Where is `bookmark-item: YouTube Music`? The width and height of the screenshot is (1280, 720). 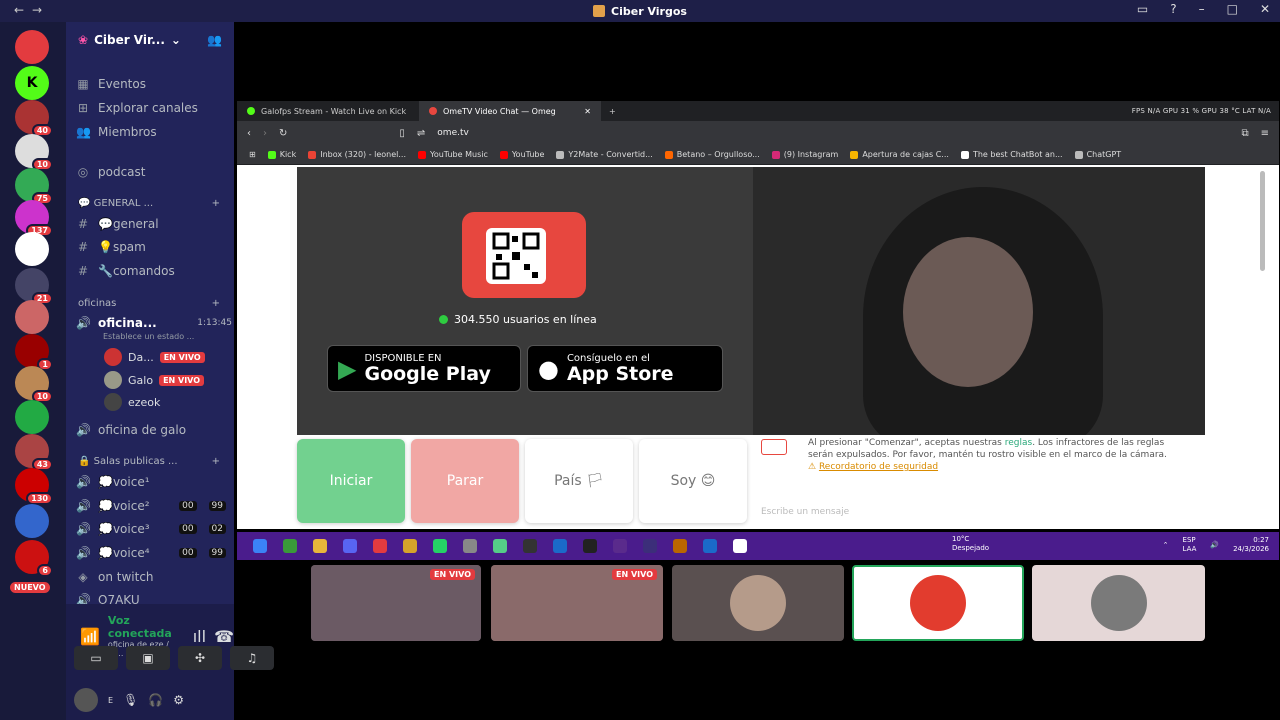
bookmark-item: YouTube Music is located at coordinates (453, 154).